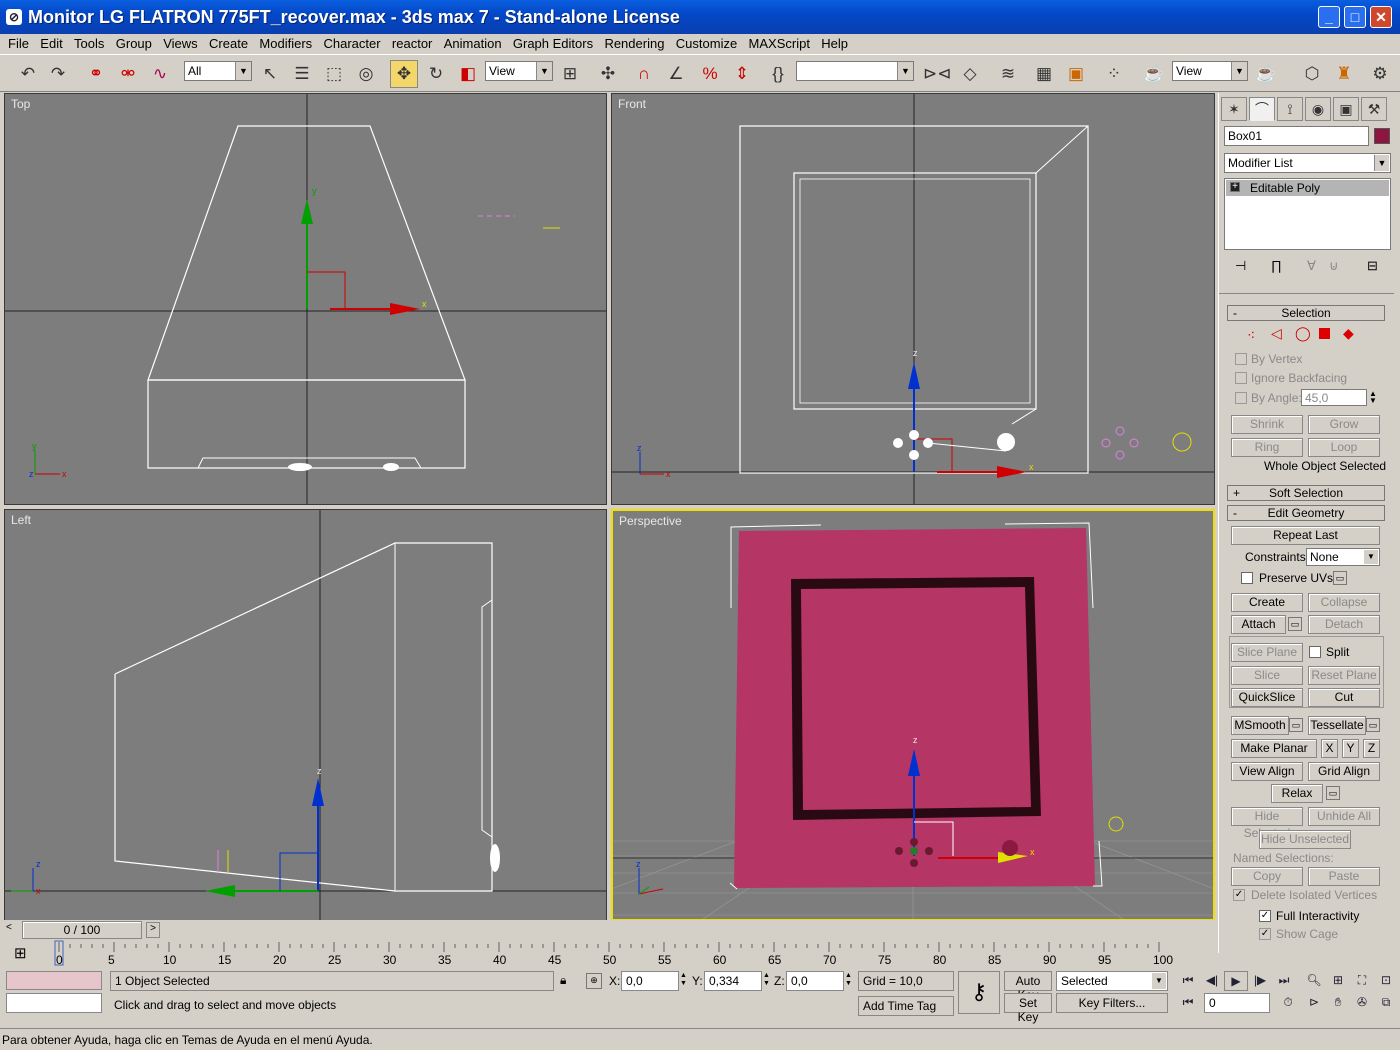 This screenshot has width=1400, height=1050. Describe the element at coordinates (855, 71) in the screenshot. I see `named-selection-dropdown: ▼` at that location.